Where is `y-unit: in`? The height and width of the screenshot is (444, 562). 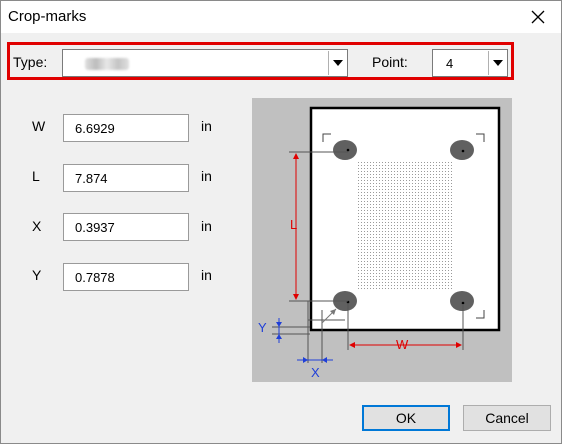 y-unit: in is located at coordinates (206, 275).